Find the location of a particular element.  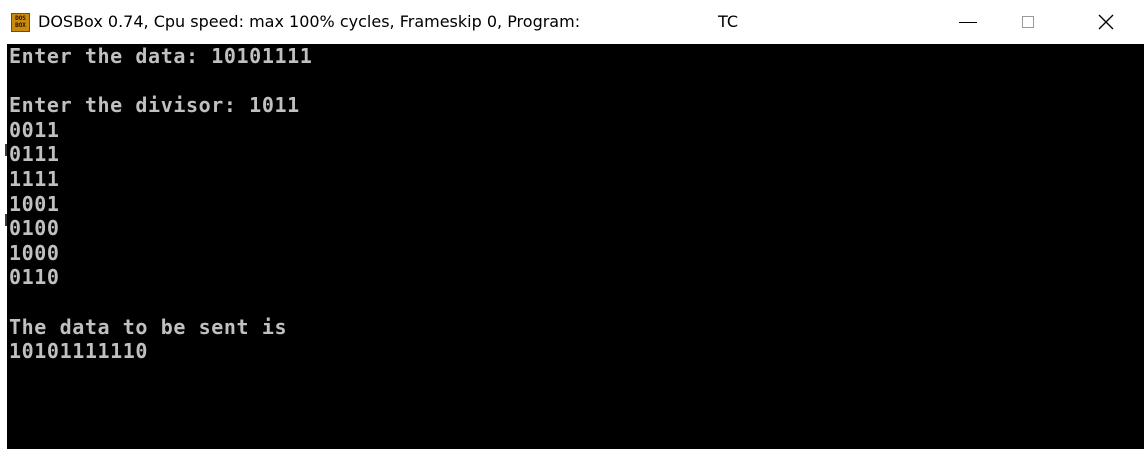

terminal-line: Enter the divisor: 1011 is located at coordinates (154, 105).